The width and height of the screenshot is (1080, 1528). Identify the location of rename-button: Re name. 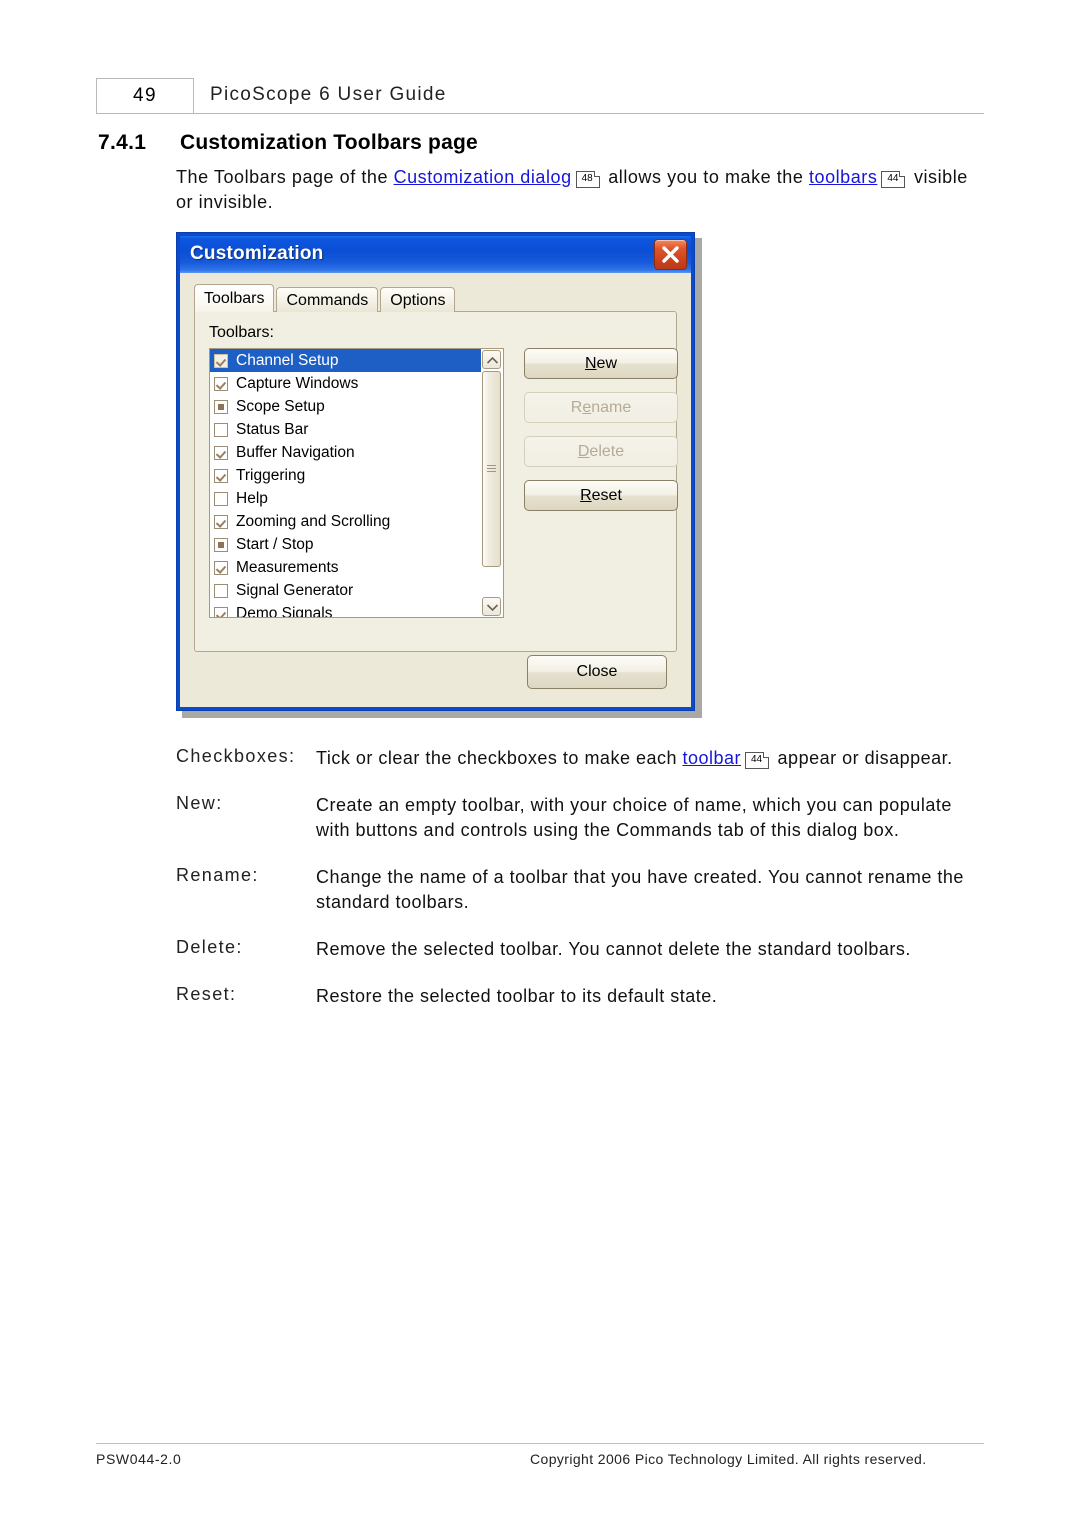
(601, 407).